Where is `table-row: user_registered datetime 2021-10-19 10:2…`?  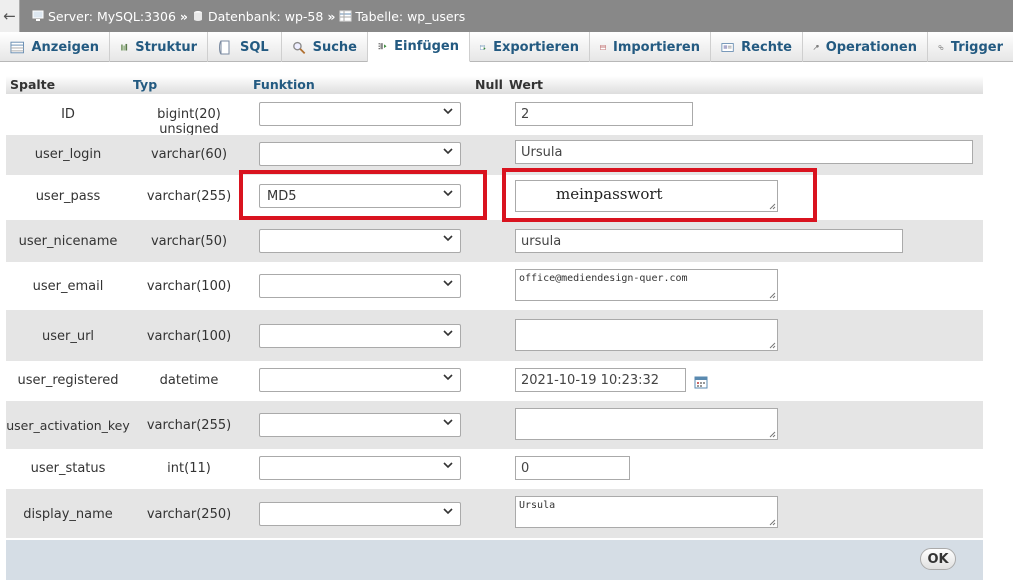 table-row: user_registered datetime 2021-10-19 10:2… is located at coordinates (494, 381).